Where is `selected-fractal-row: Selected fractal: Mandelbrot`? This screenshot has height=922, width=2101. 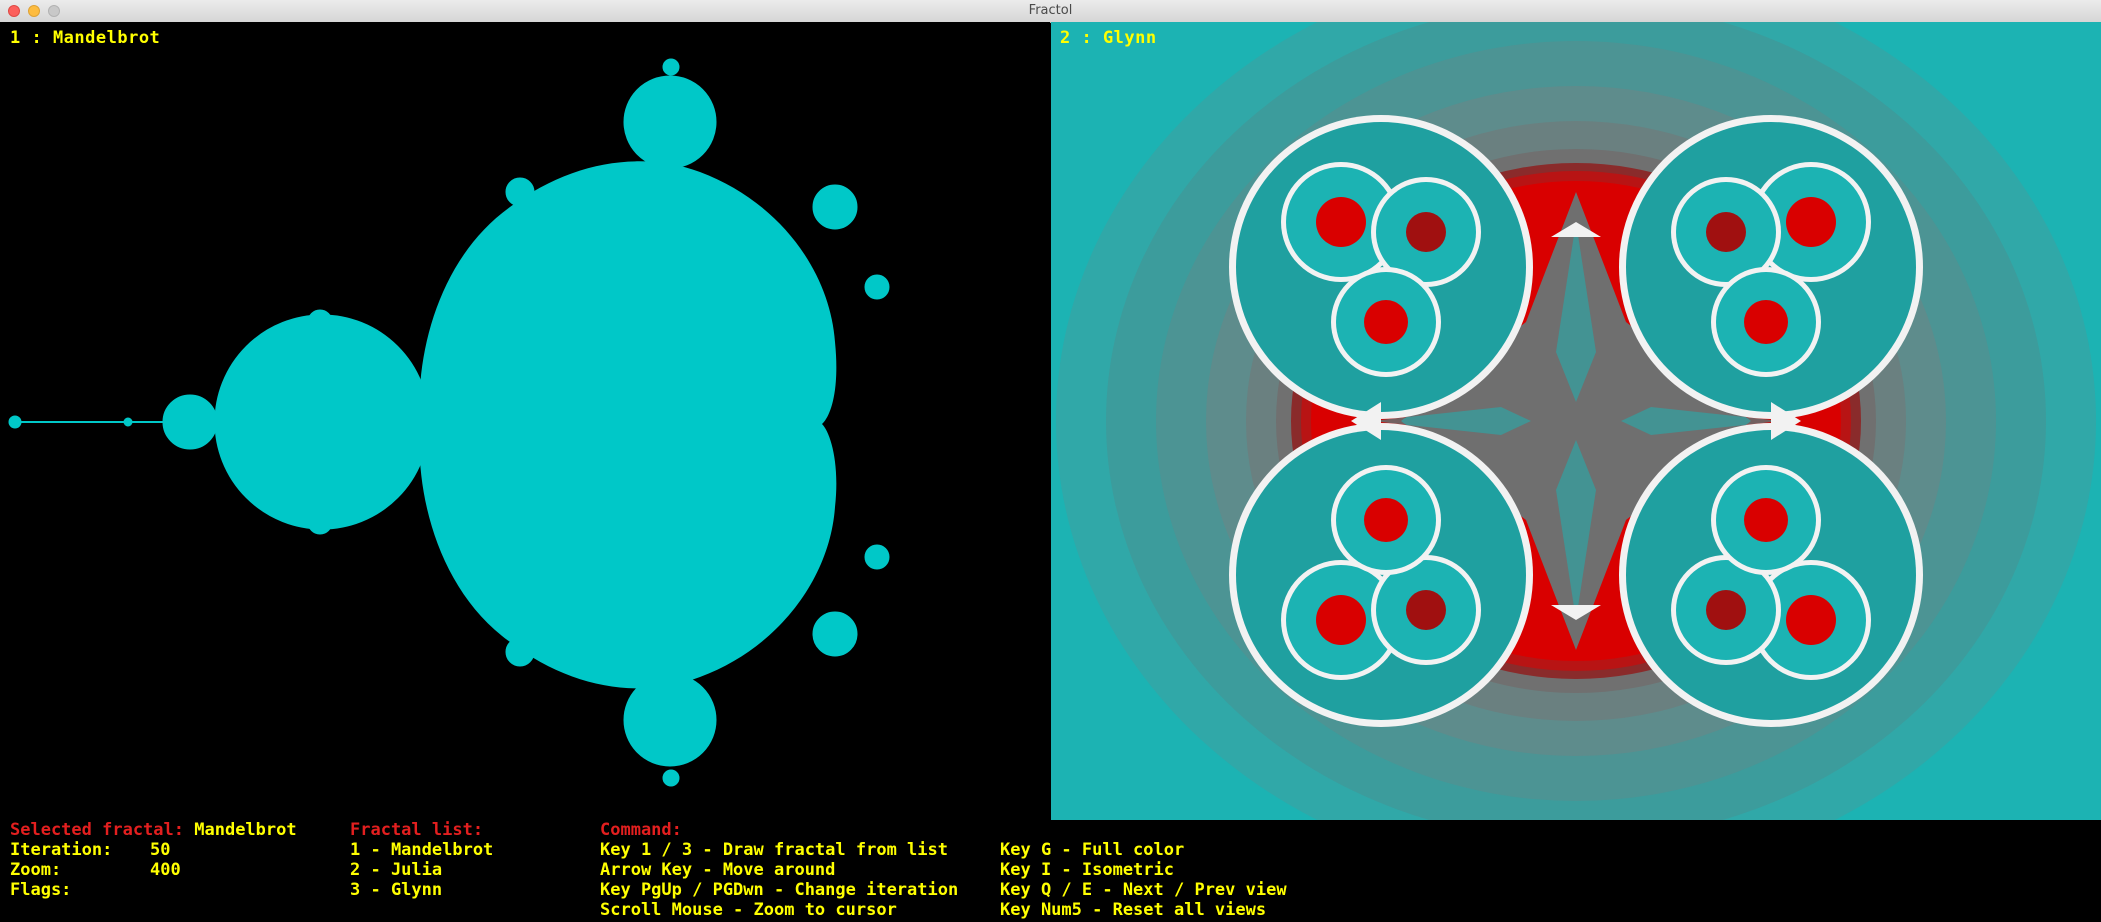 selected-fractal-row: Selected fractal: Mandelbrot is located at coordinates (153, 830).